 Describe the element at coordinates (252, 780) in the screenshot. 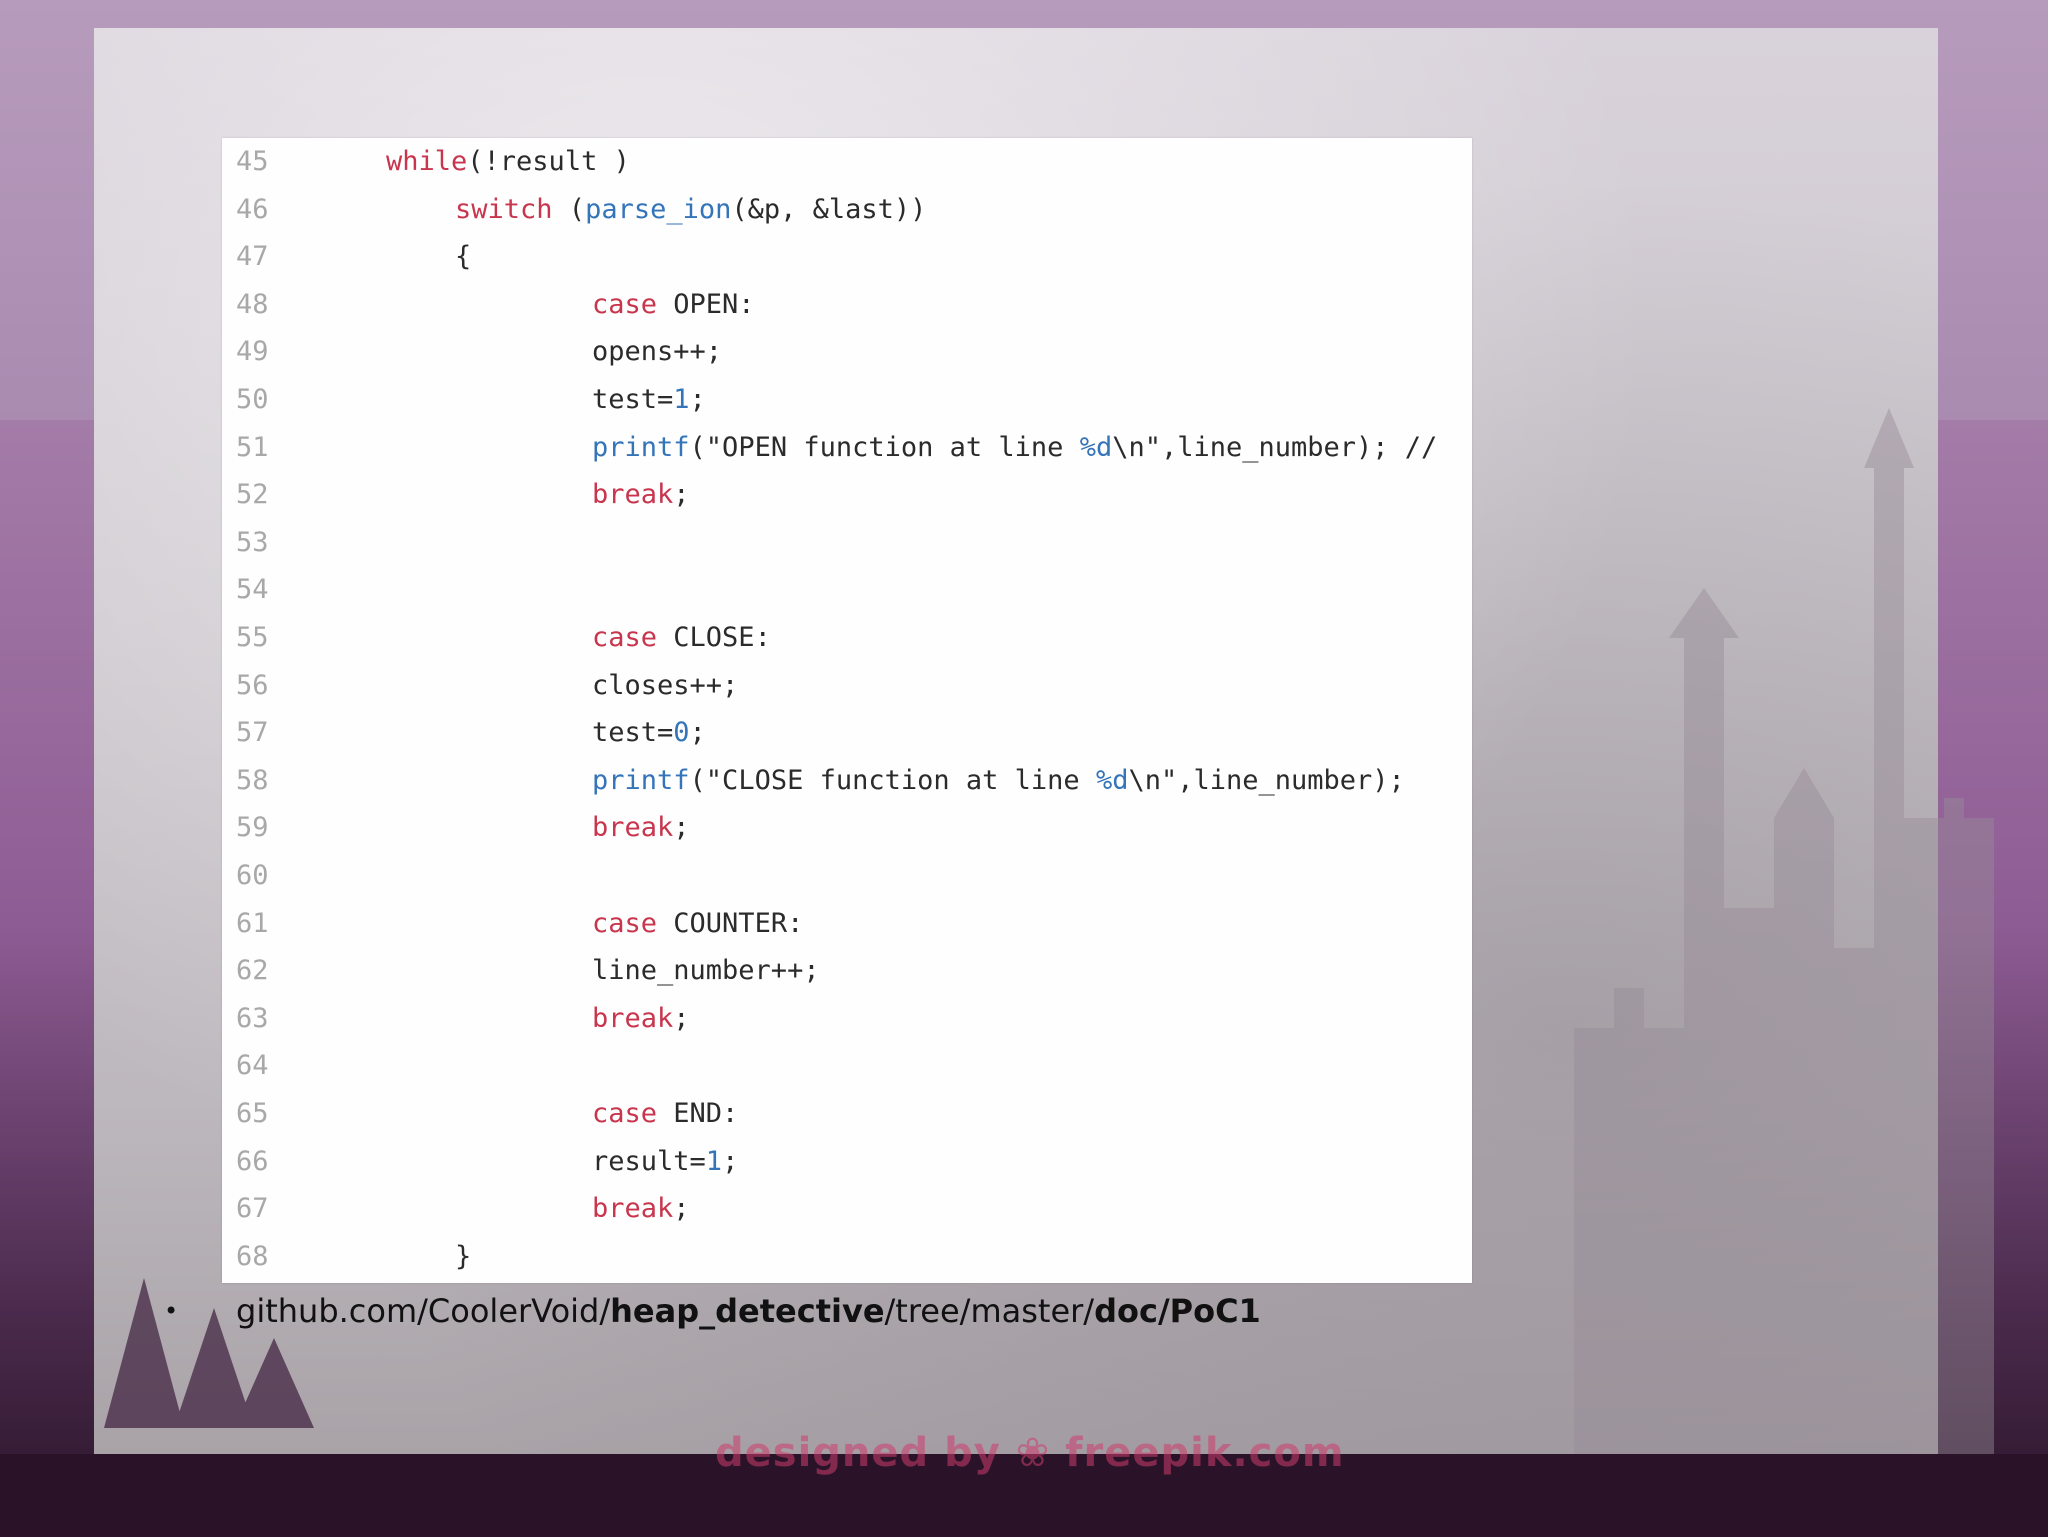

I see `line-number: 58` at that location.